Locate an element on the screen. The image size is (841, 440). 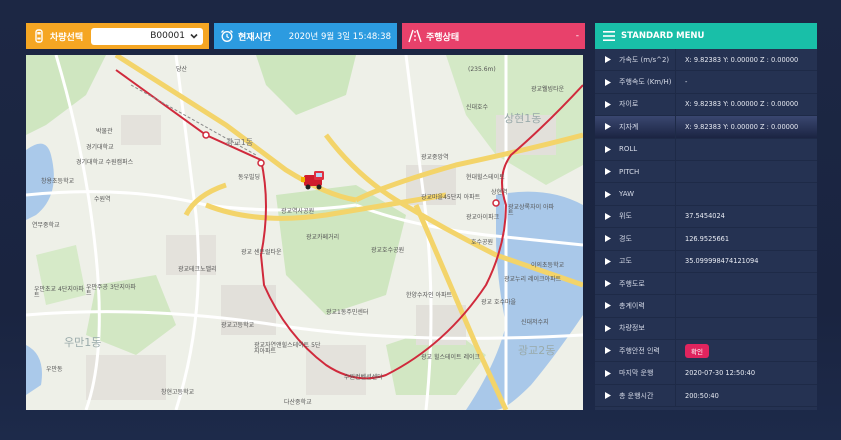
menu-row-safety-input: 주행안전 인력 확인 is located at coordinates (706, 351).